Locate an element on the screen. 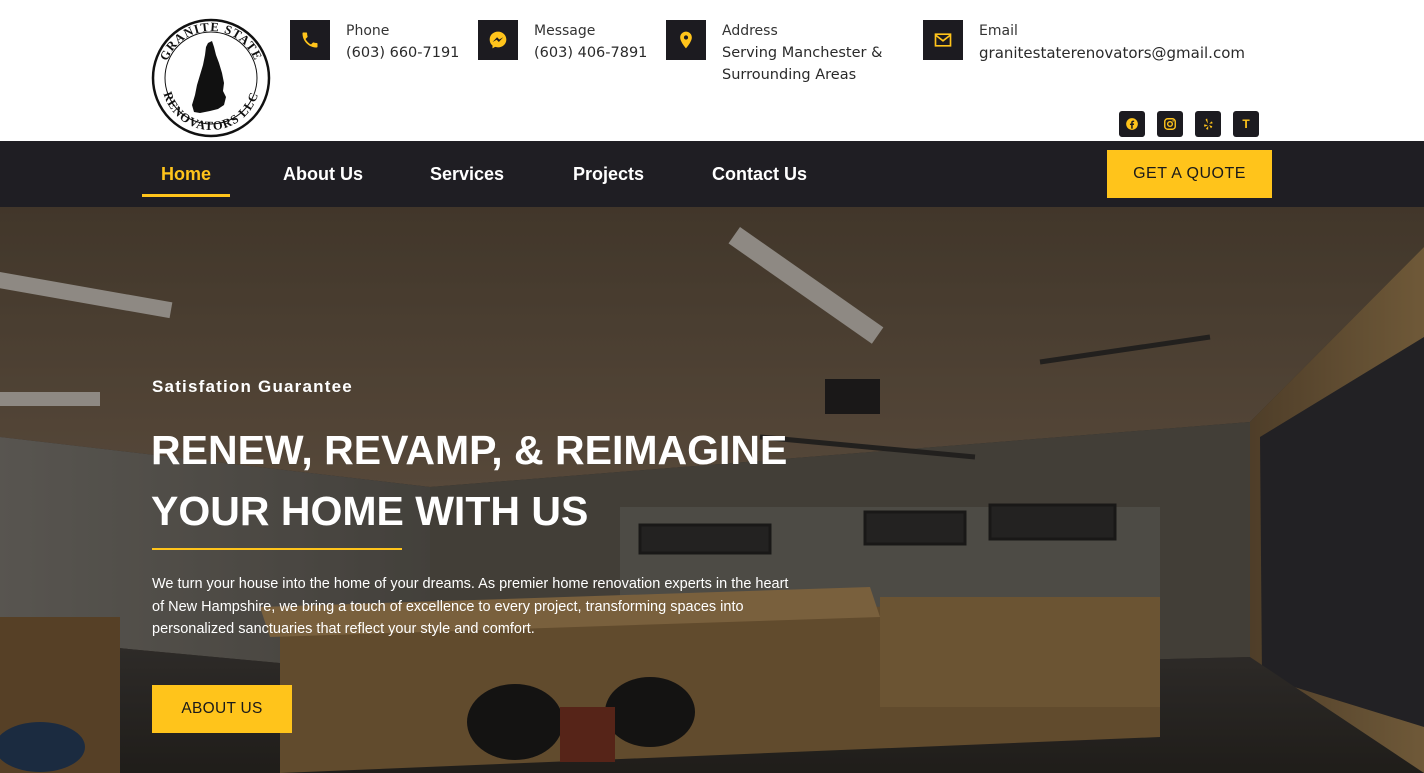  address-value: Serving Manchester & Surrounding Areas is located at coordinates (802, 64).